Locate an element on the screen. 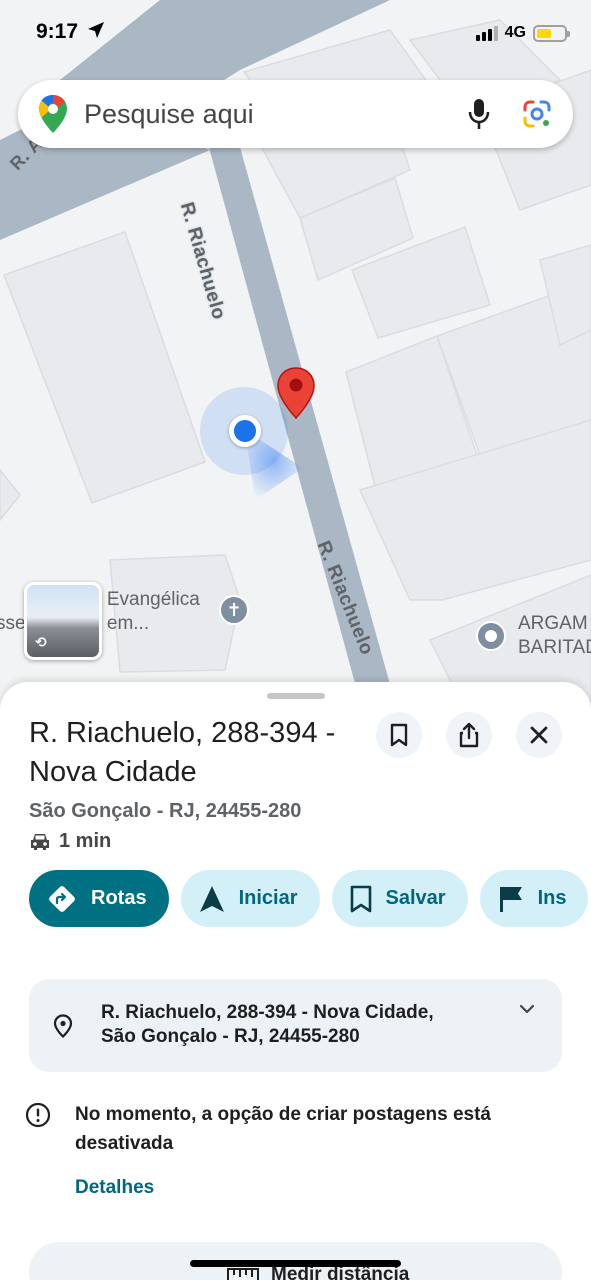 The width and height of the screenshot is (591, 1280). place-pin-icon is located at coordinates (491, 636).